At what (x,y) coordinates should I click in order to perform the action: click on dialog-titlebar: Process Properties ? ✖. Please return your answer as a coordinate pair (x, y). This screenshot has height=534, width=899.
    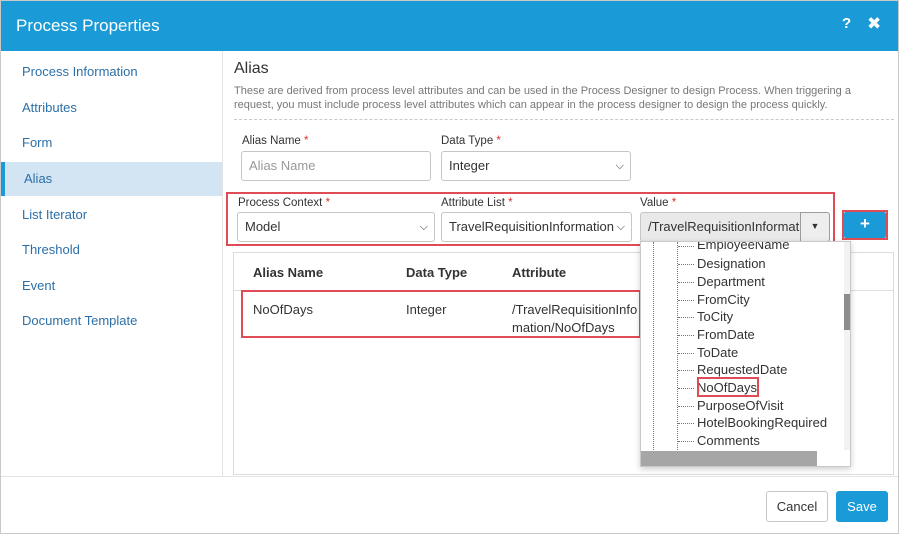
    Looking at the image, I should click on (449, 26).